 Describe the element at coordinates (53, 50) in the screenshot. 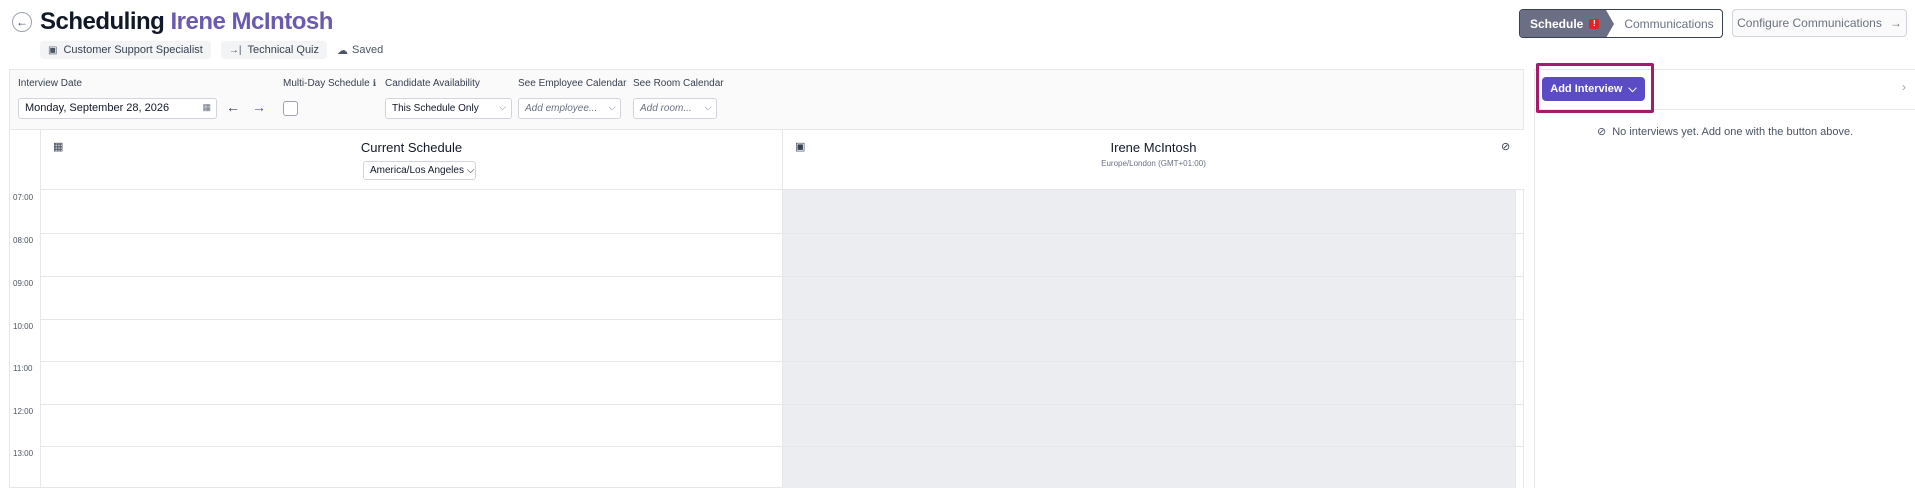

I see `briefcase-icon: ▣` at that location.